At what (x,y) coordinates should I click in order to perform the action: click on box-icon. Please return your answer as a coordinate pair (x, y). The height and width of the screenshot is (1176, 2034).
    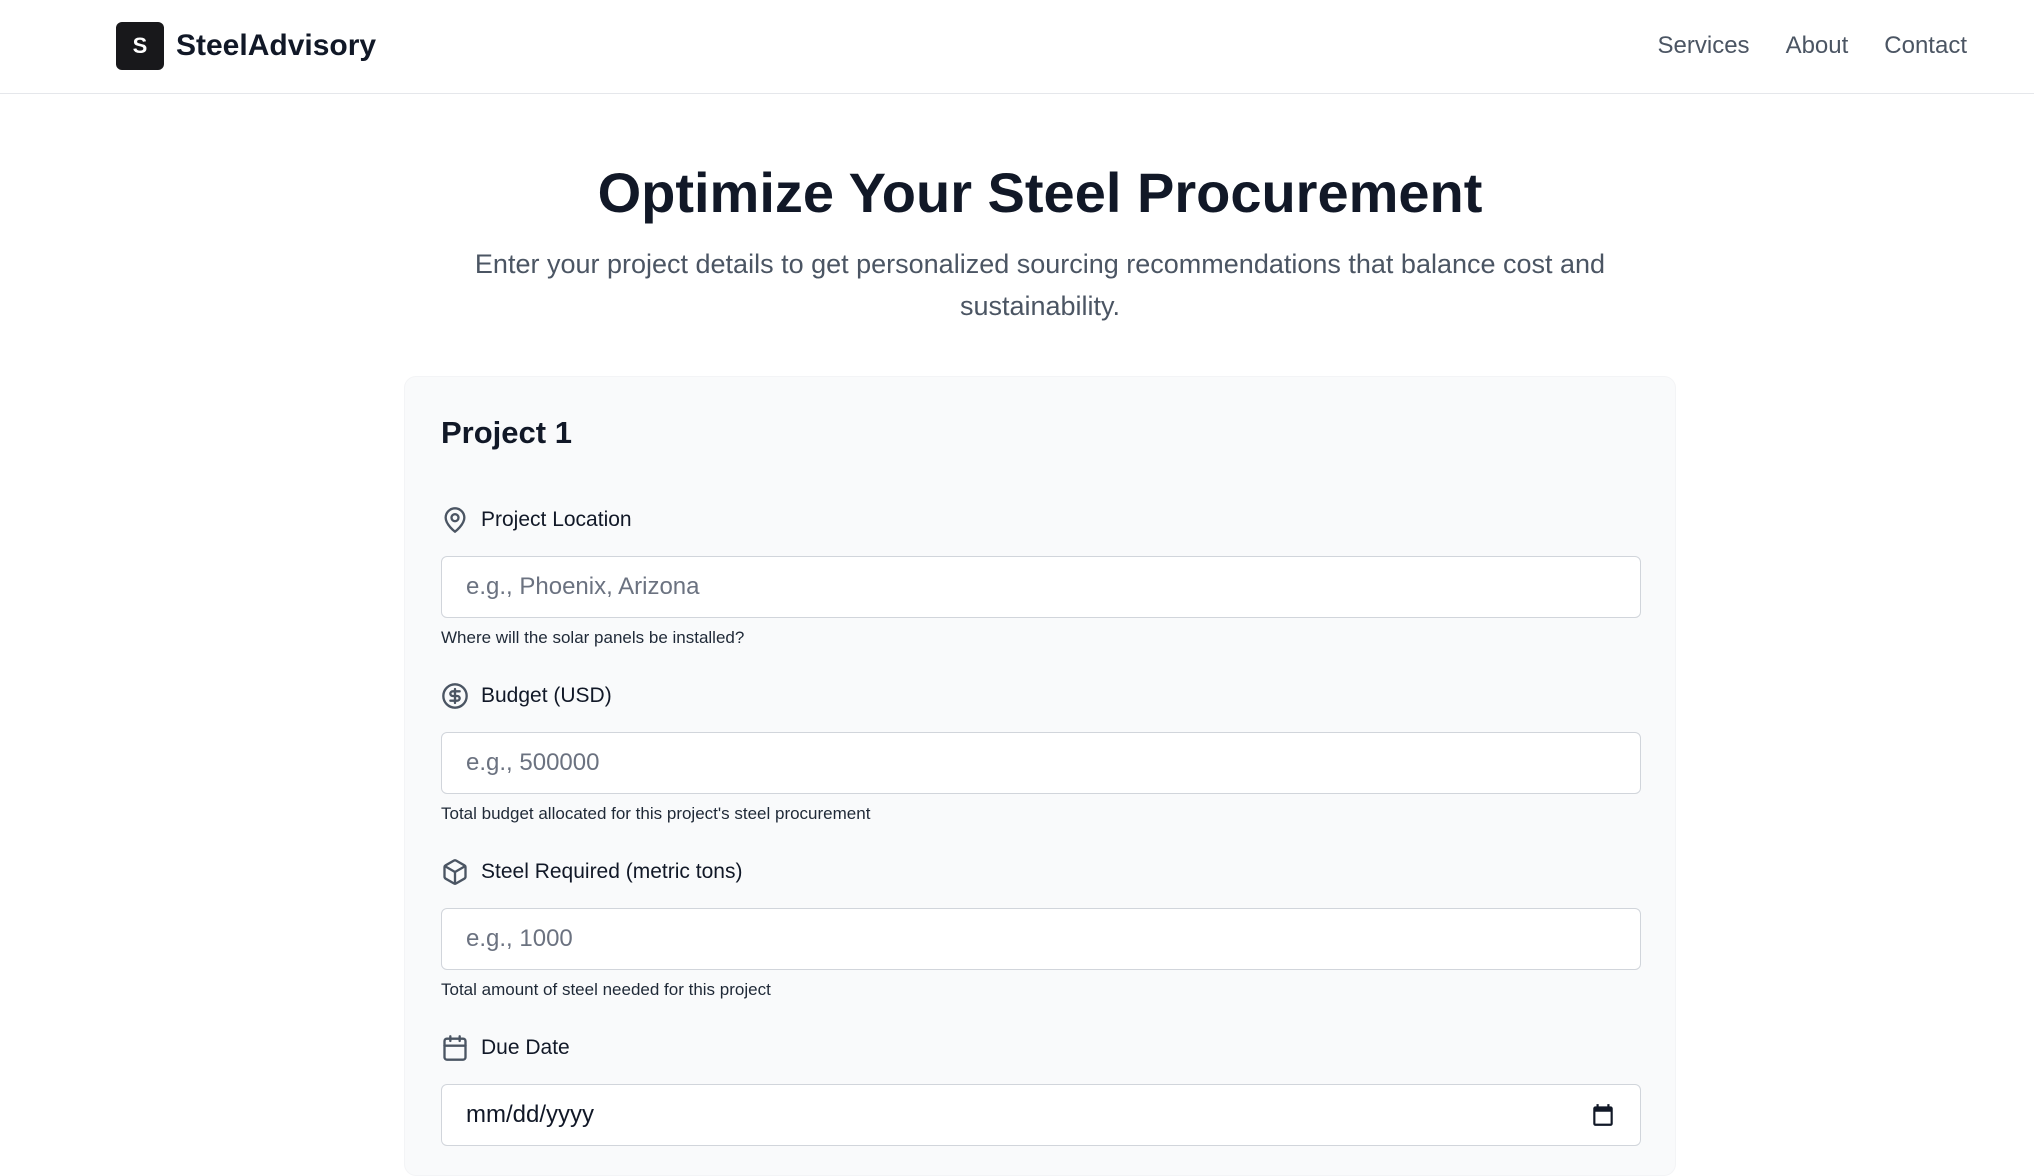
    Looking at the image, I should click on (455, 872).